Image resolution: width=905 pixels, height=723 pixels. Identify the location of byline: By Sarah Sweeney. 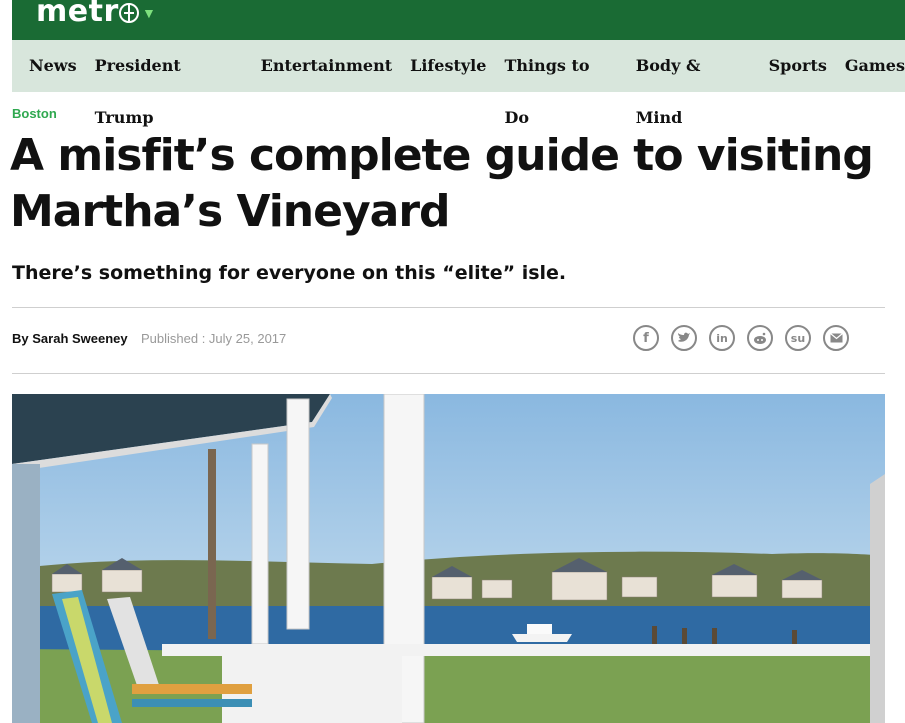
(70, 338).